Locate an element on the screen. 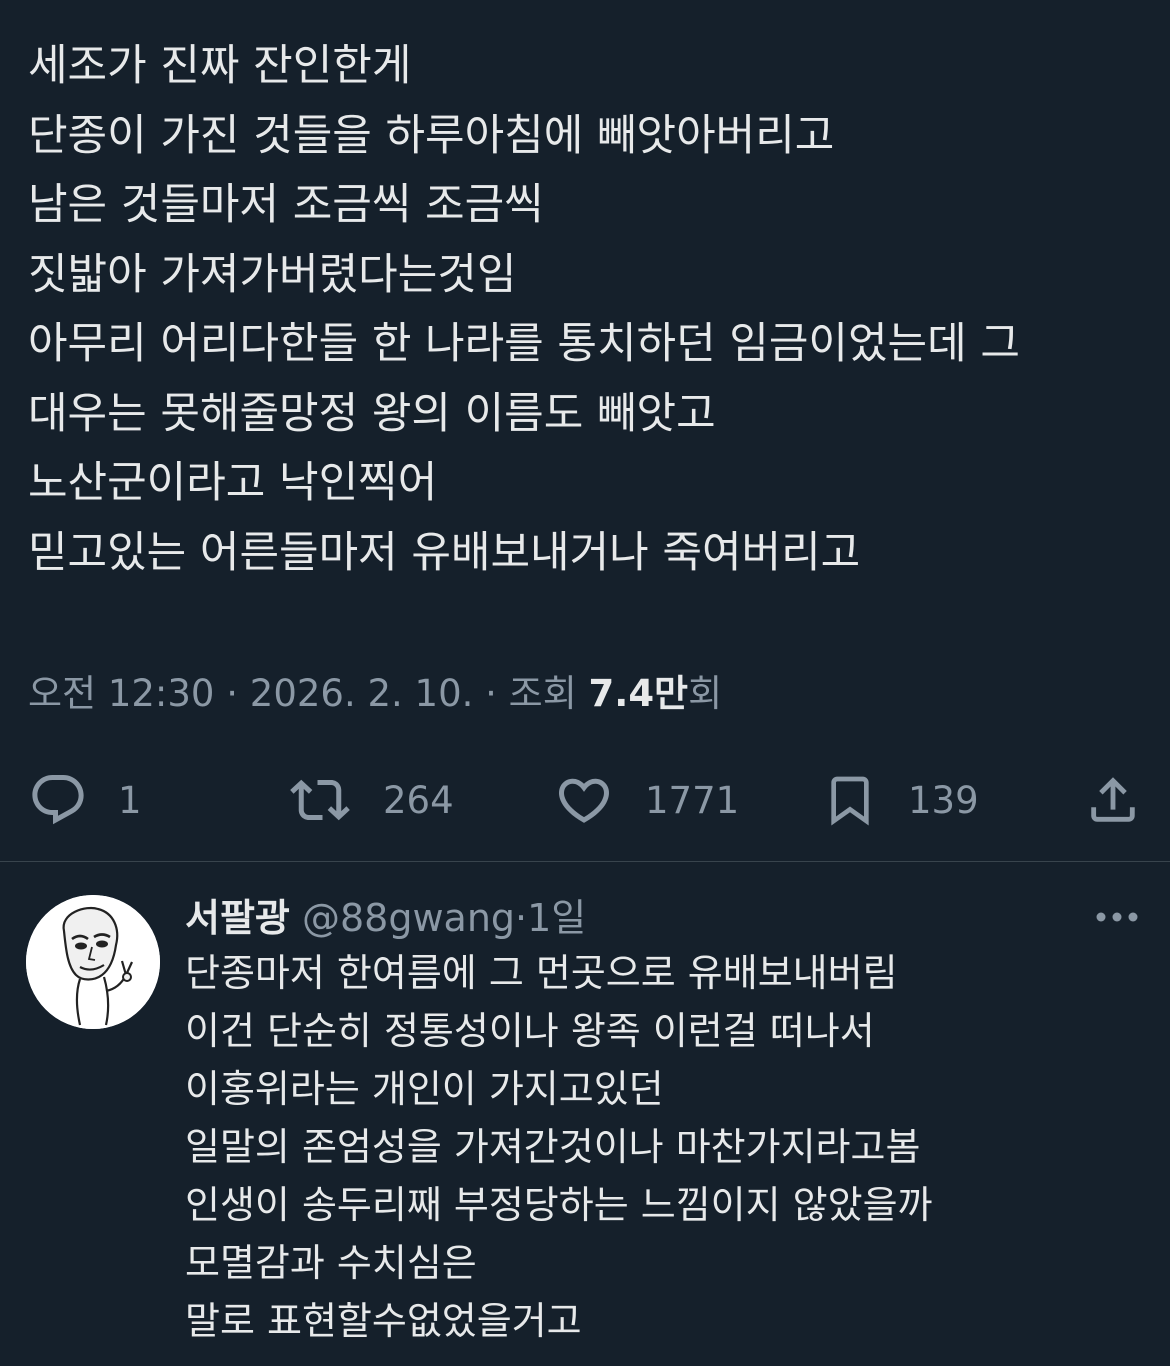 This screenshot has width=1170, height=1366. retweet-button: 264 is located at coordinates (370, 800).